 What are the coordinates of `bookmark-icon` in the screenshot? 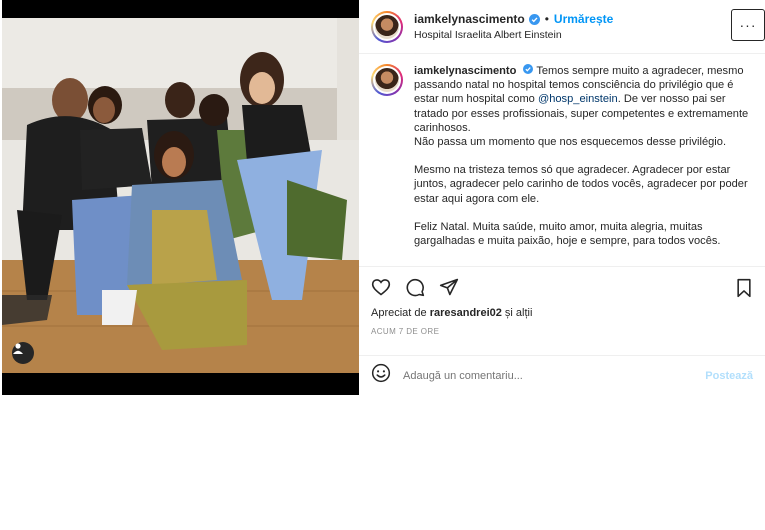 It's located at (744, 290).